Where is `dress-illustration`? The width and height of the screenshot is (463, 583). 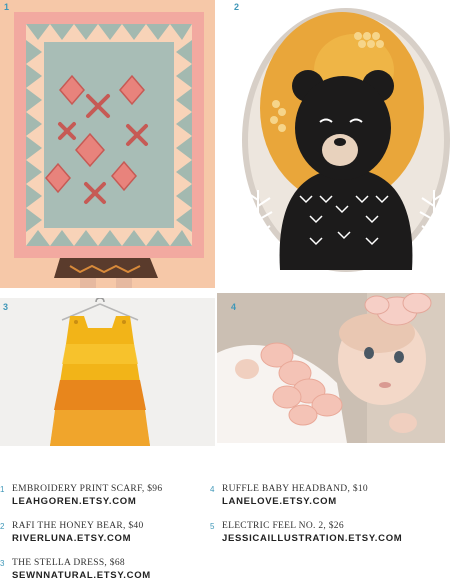 dress-illustration is located at coordinates (107, 372).